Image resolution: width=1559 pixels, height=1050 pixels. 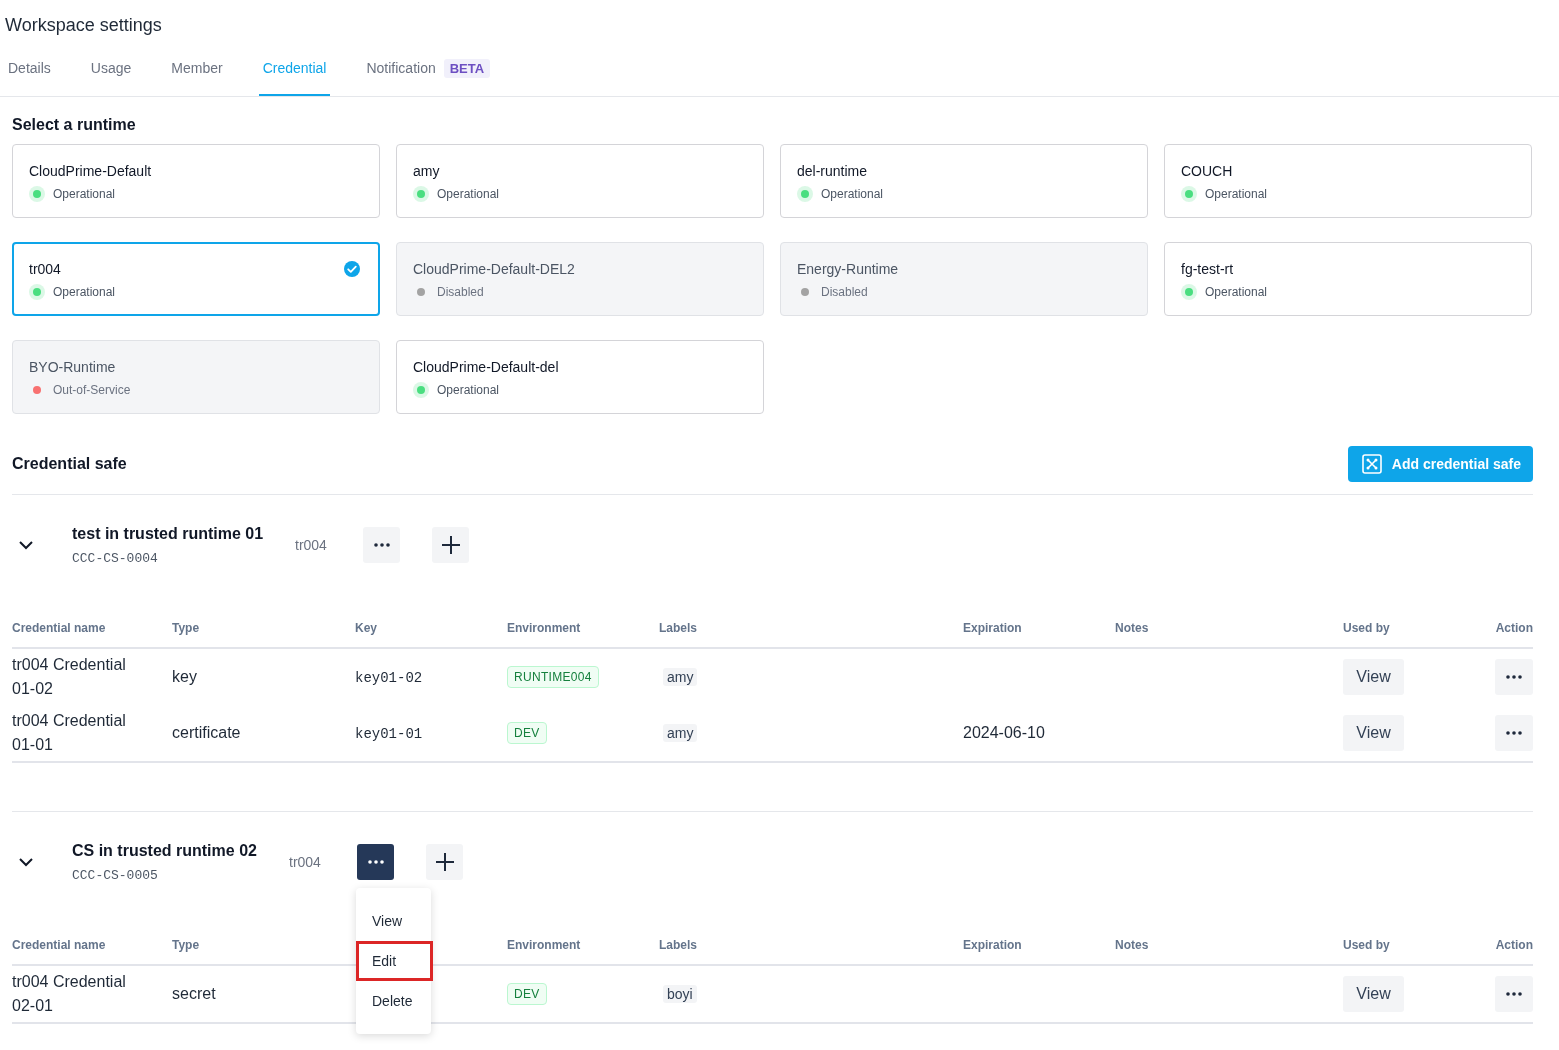 What do you see at coordinates (72, 367) in the screenshot?
I see `runtime-name: BYO-Runtime` at bounding box center [72, 367].